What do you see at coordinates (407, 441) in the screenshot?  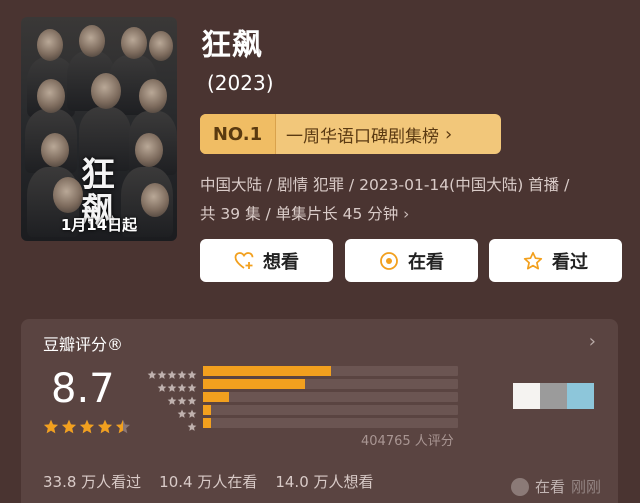 I see `rating-count: 404765 人评分` at bounding box center [407, 441].